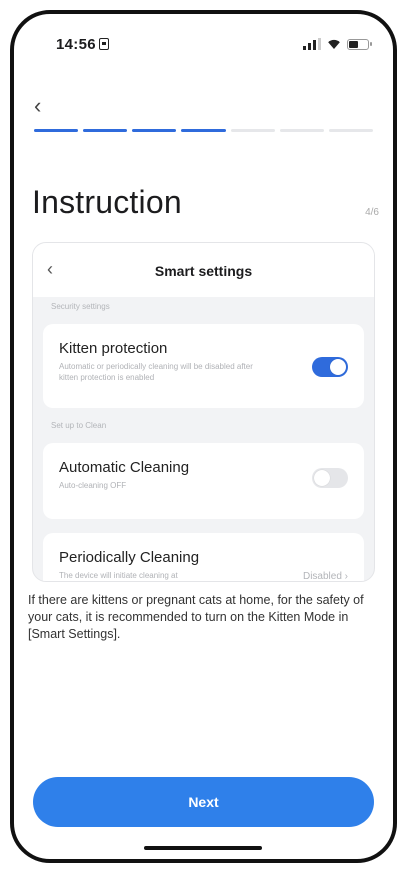 This screenshot has height=873, width=409. Describe the element at coordinates (203, 848) in the screenshot. I see `home-indicator` at that location.